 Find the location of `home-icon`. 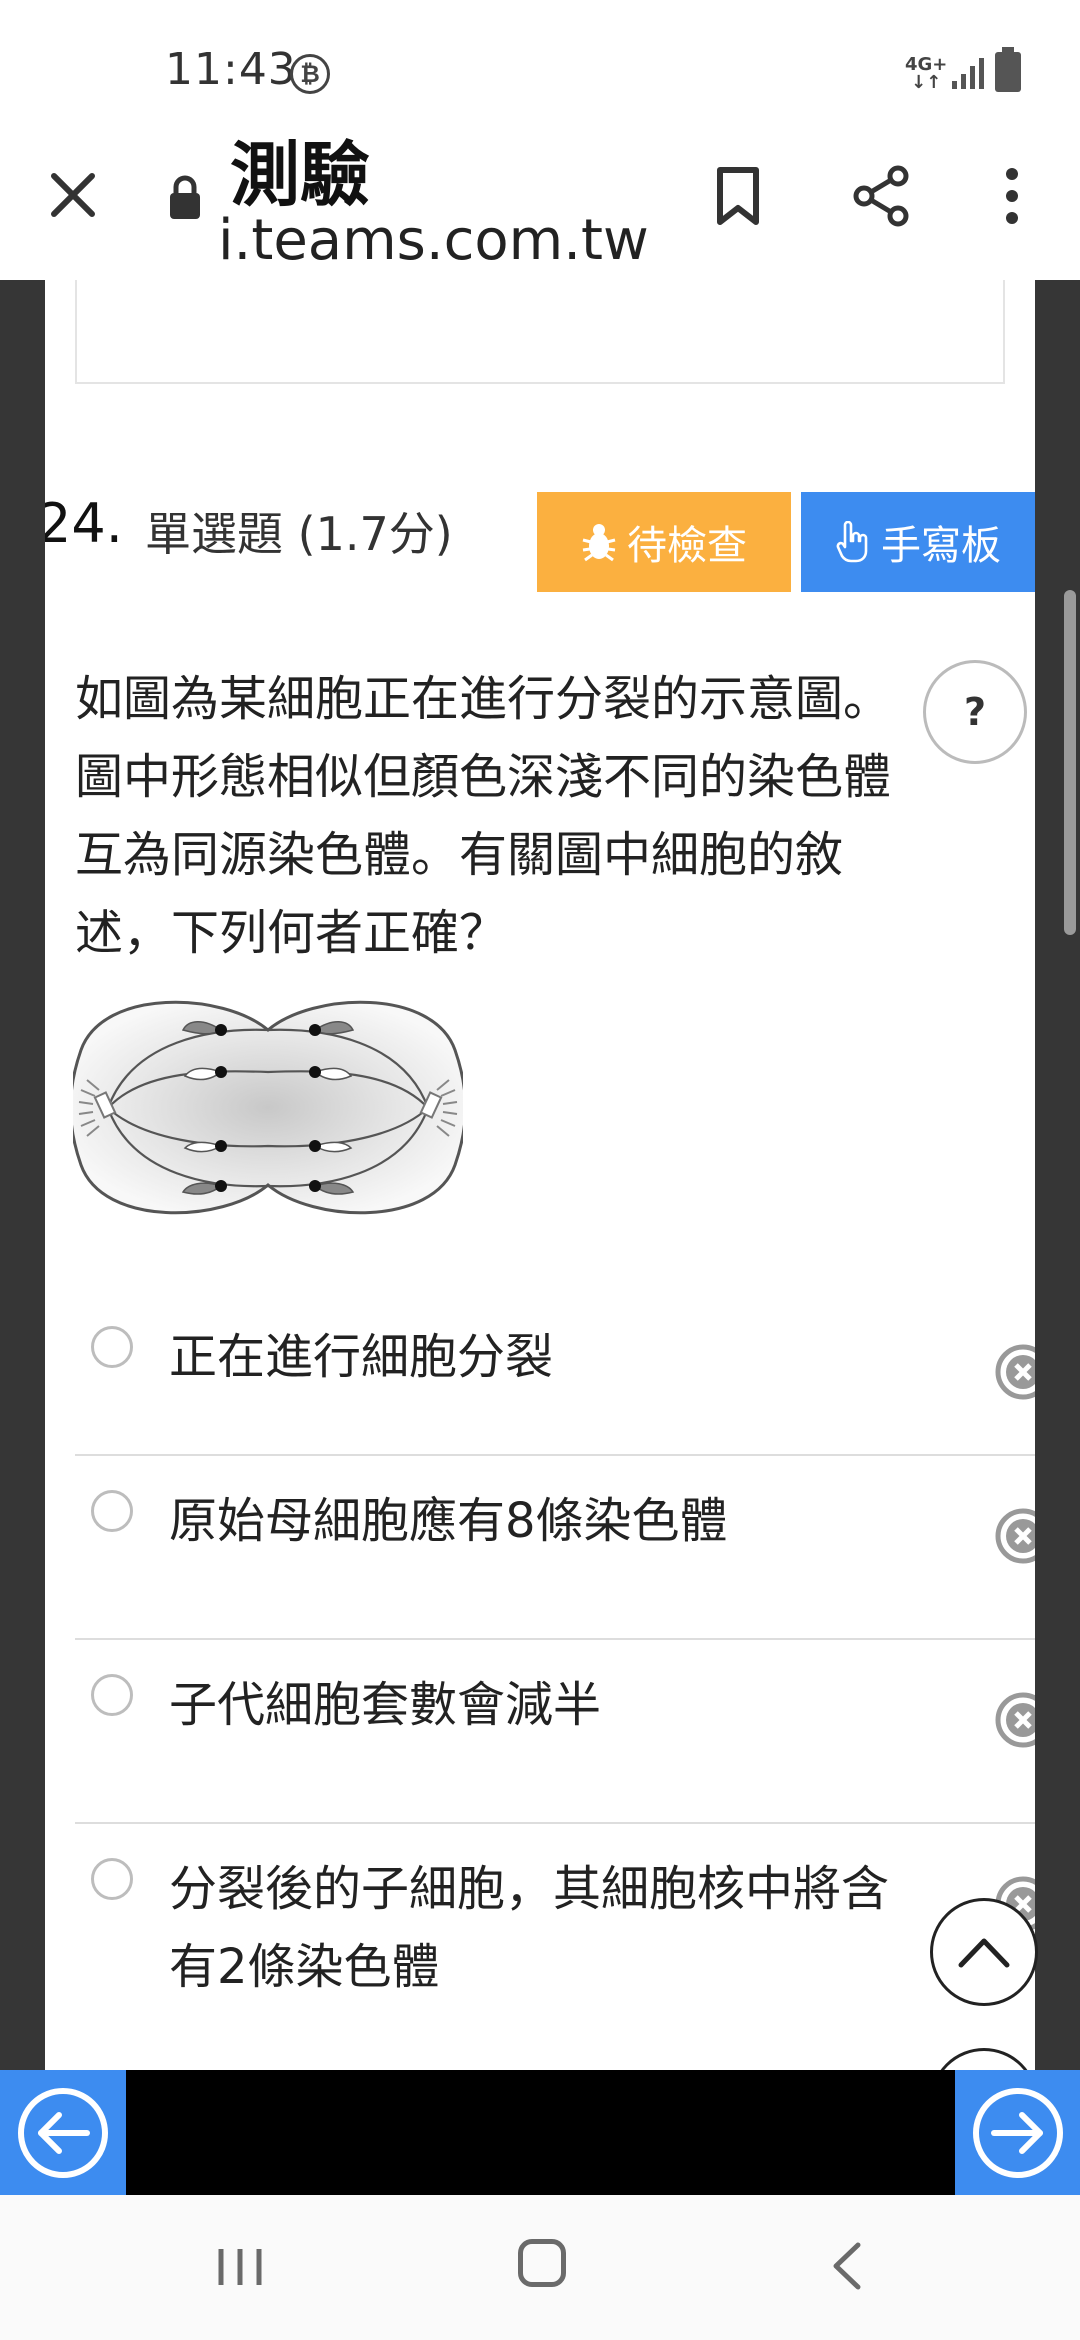

home-icon is located at coordinates (542, 2263).